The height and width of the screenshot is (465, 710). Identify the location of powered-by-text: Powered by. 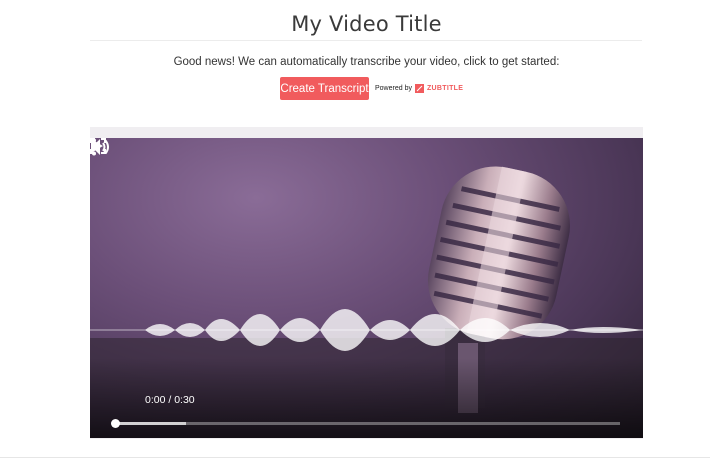
(393, 88).